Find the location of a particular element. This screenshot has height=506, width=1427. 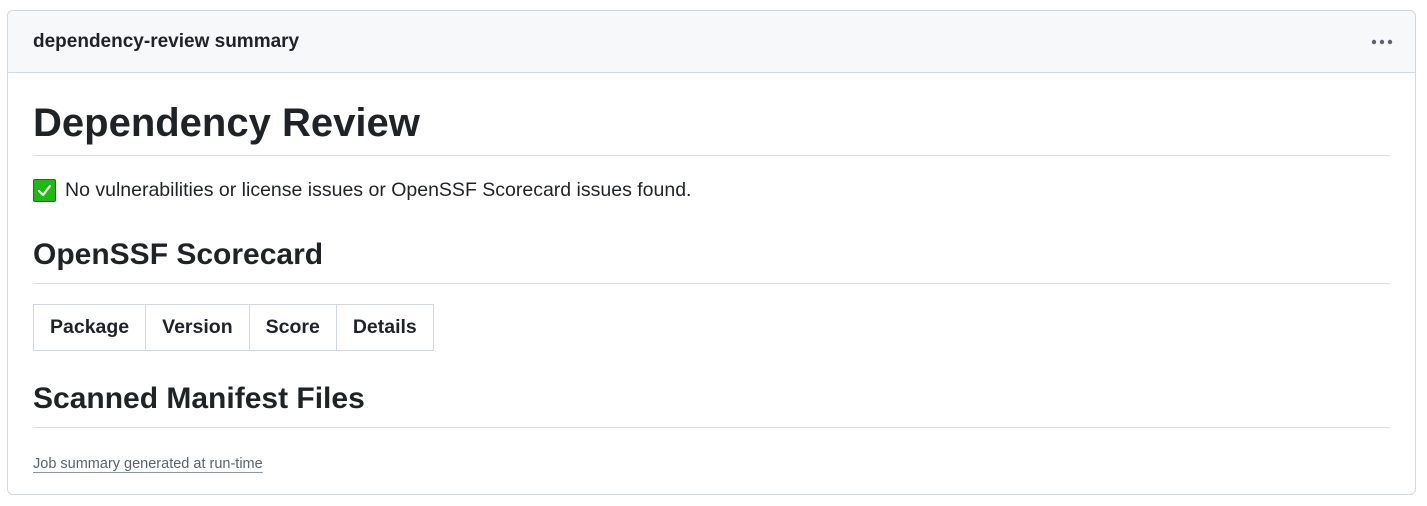

more-options-button is located at coordinates (1382, 42).